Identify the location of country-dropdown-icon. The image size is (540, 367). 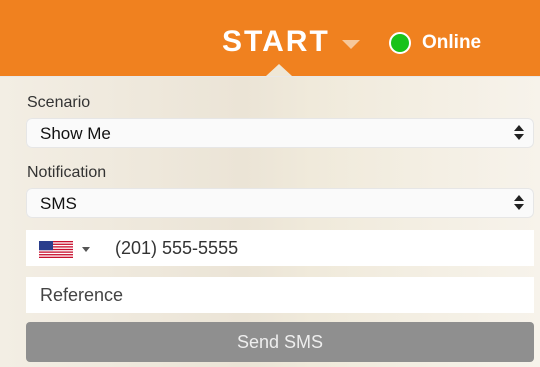
(86, 249).